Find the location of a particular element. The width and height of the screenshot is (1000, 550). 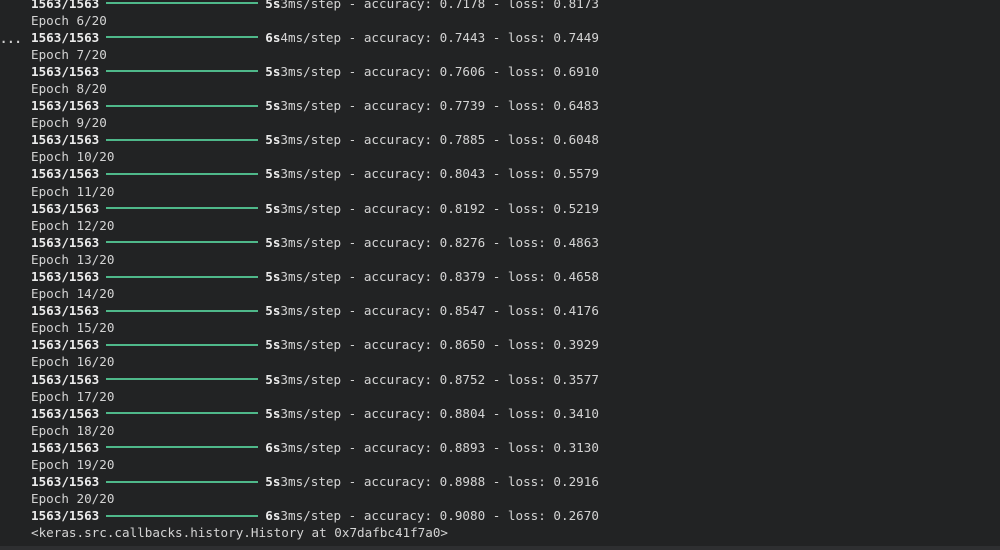

loss-value: 0.7449 is located at coordinates (576, 37).